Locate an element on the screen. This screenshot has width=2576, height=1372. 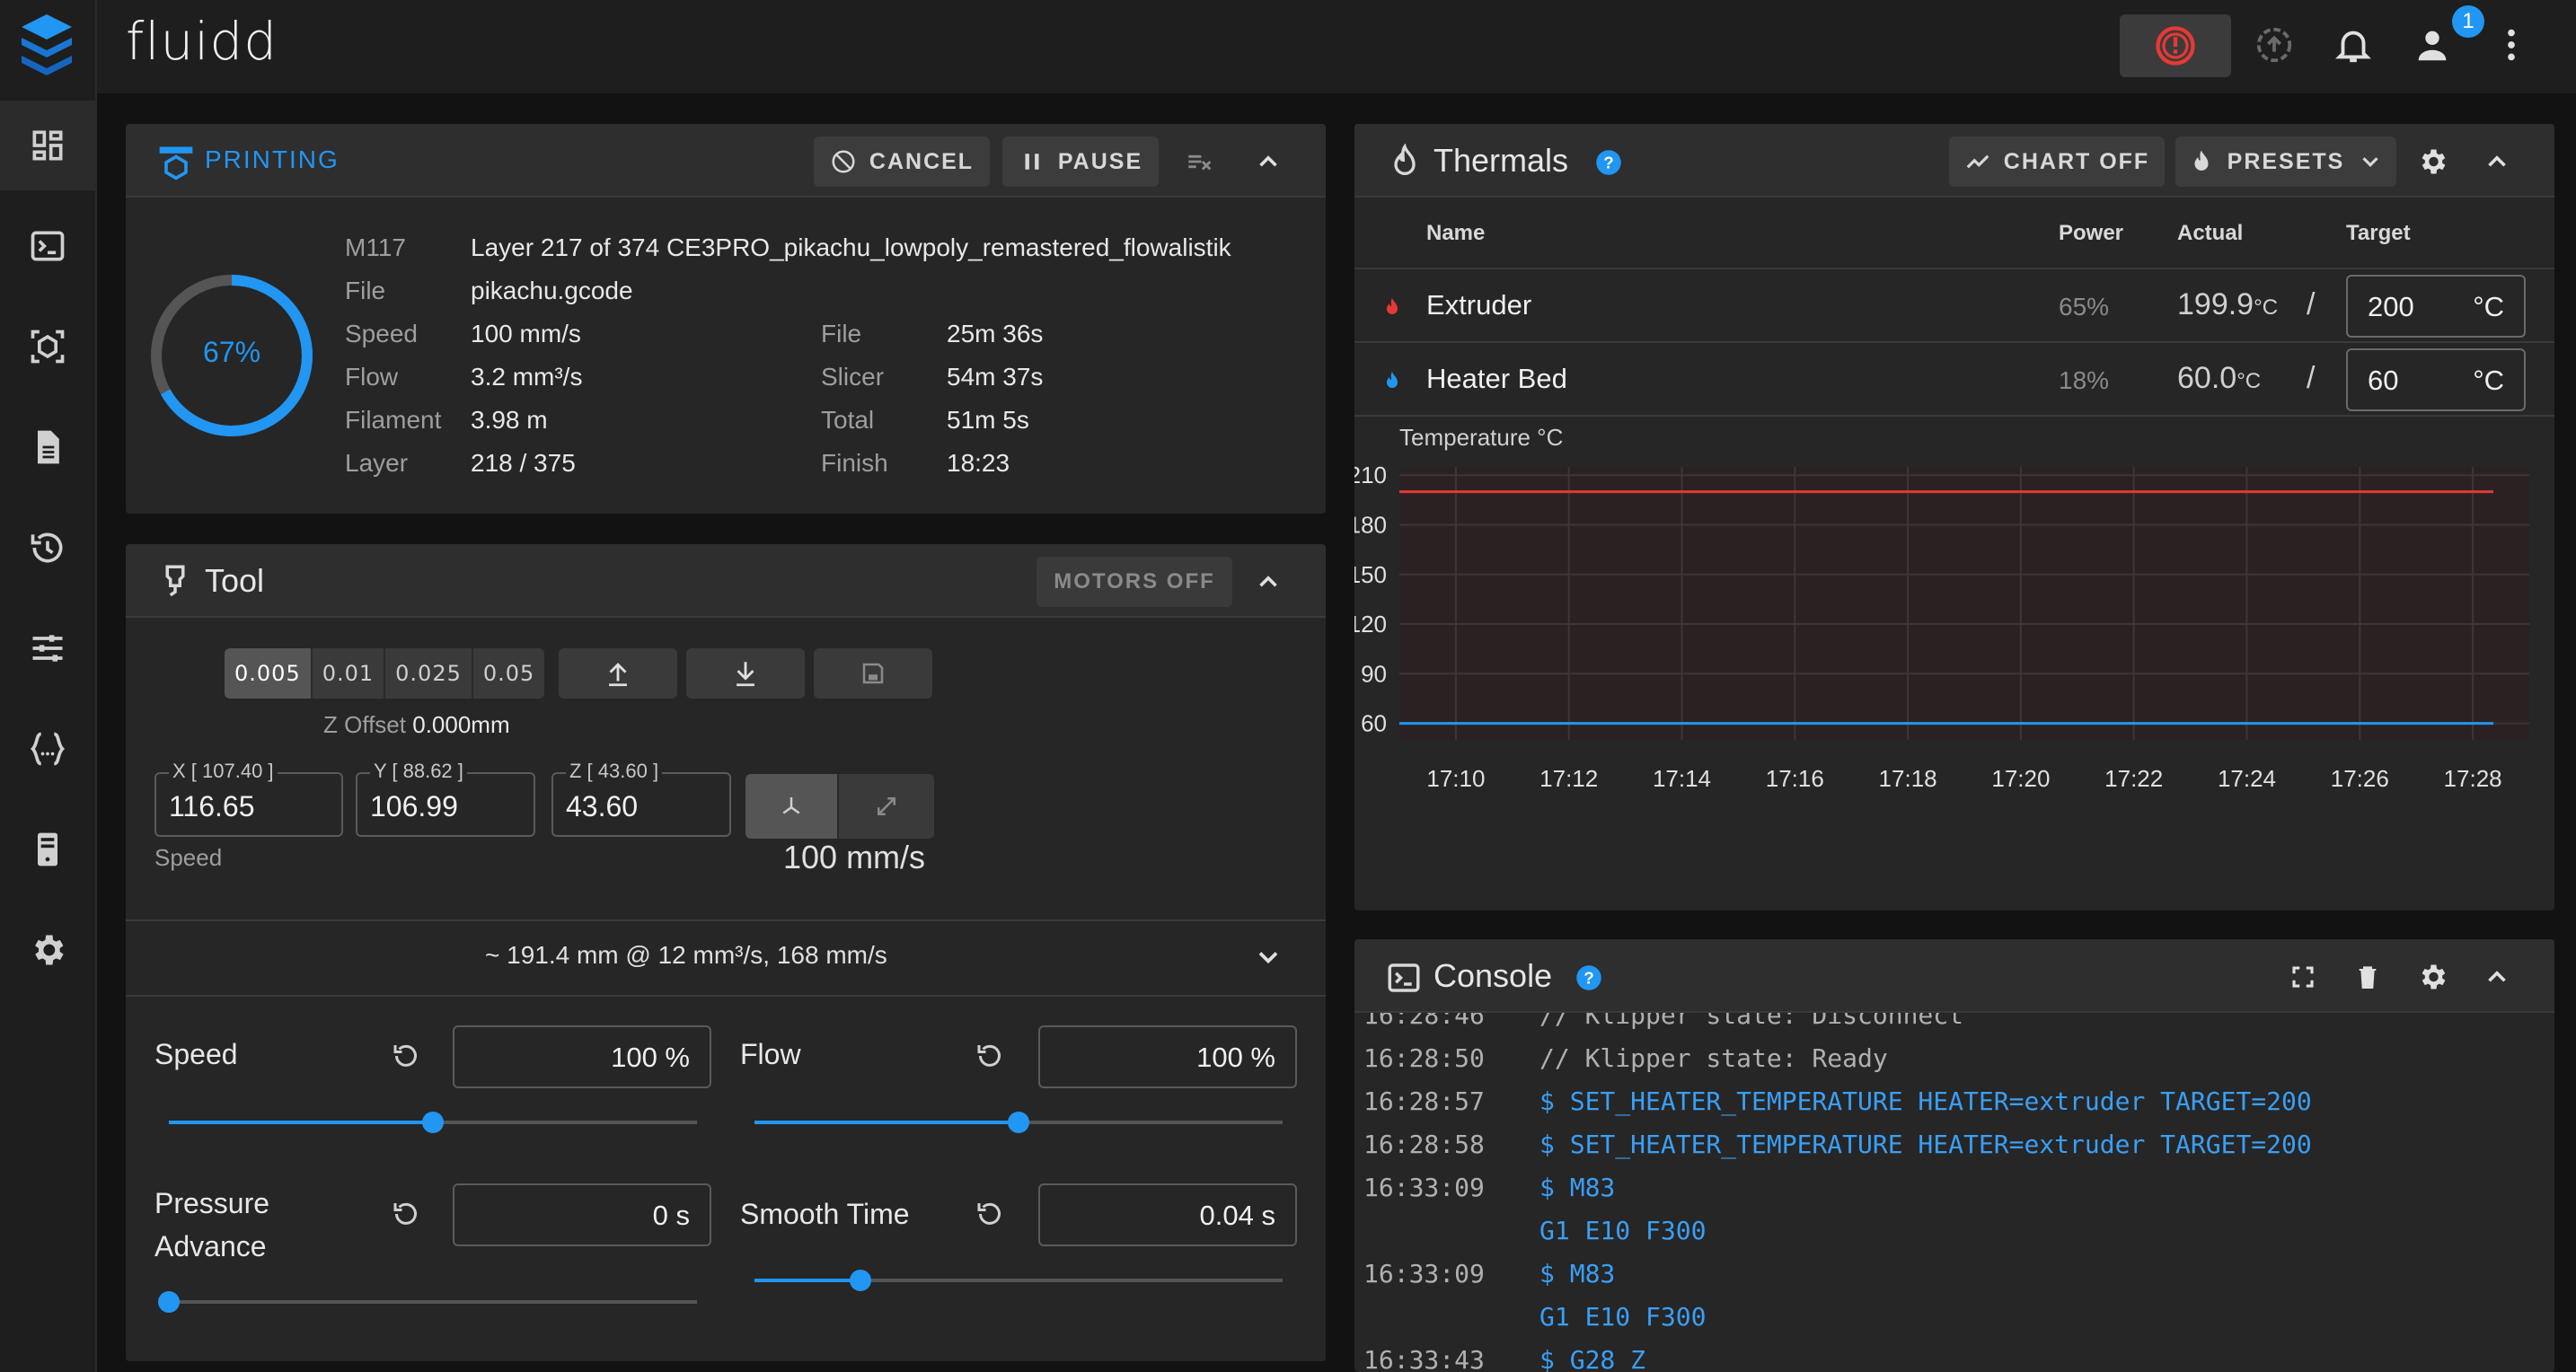
notifications-button is located at coordinates (2353, 45).